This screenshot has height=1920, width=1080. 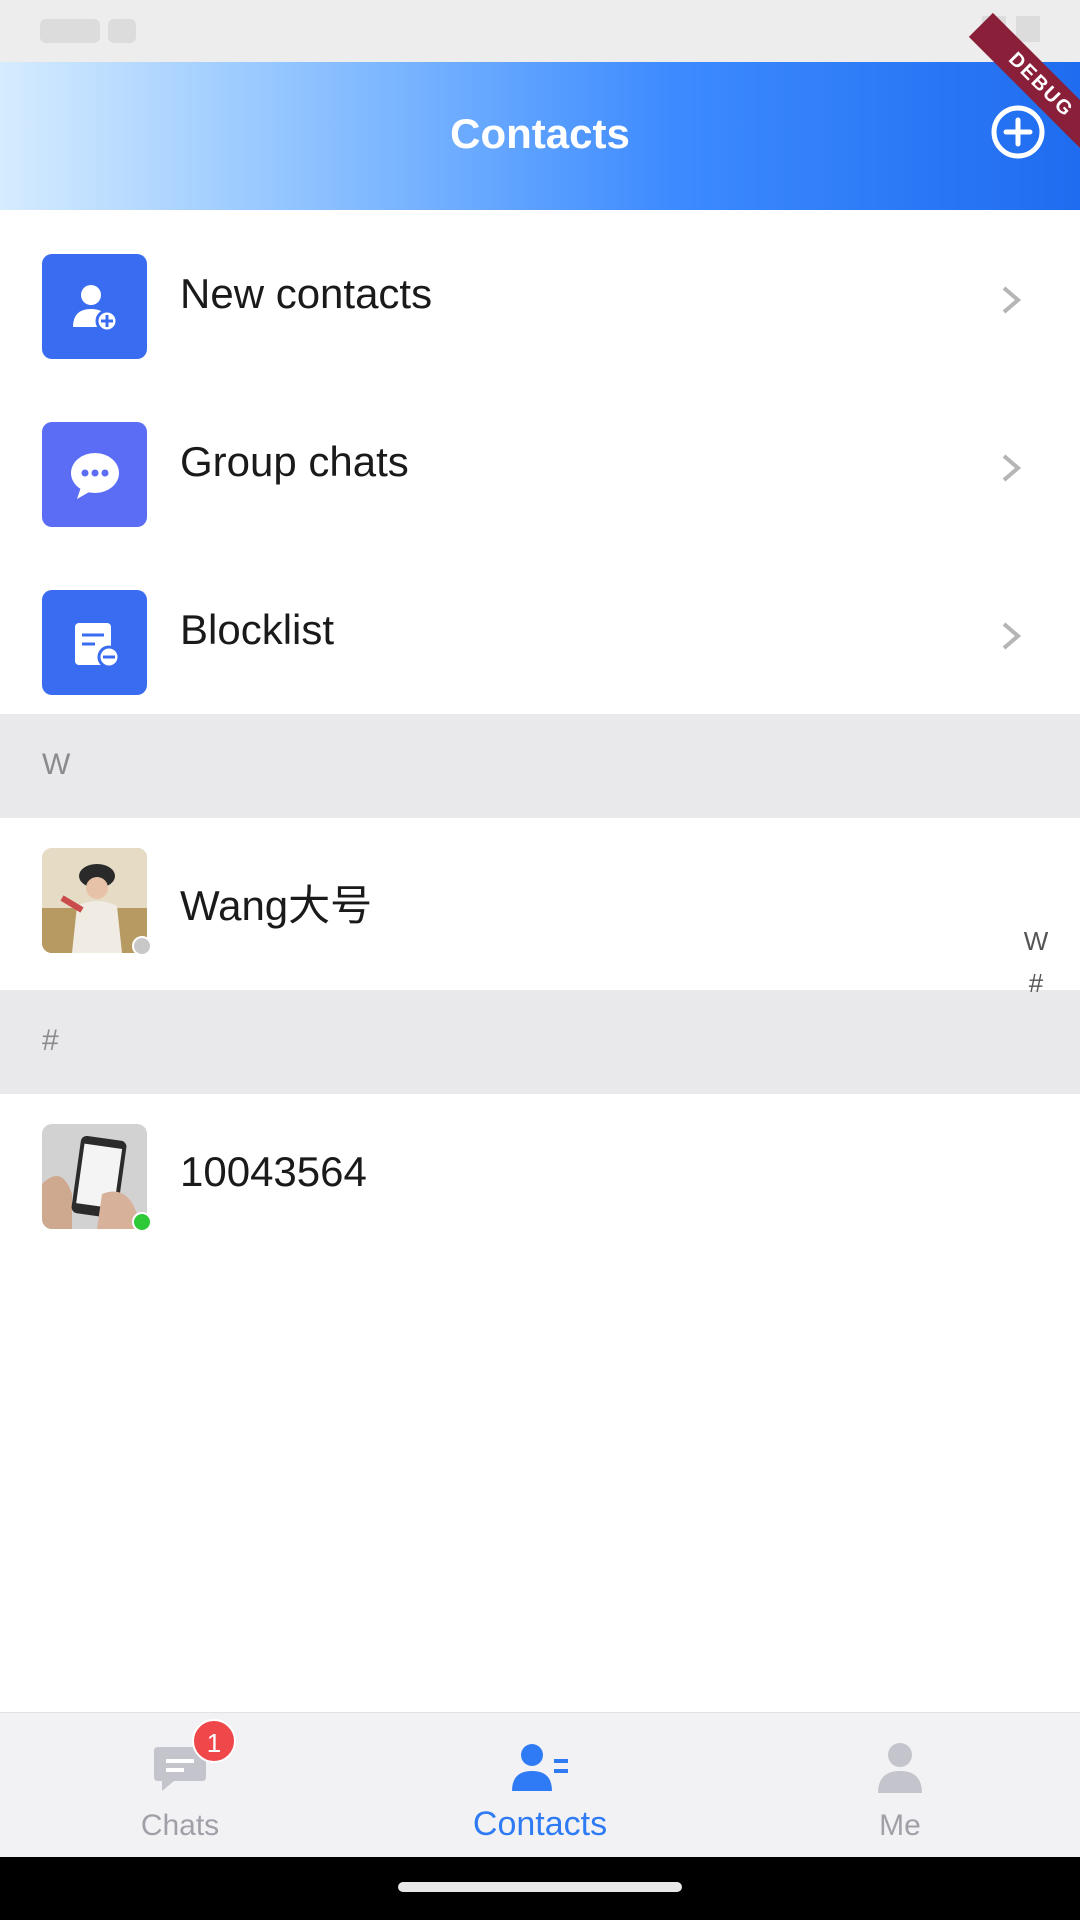 I want to click on menu-item-group-chats: Group chats, so click(x=540, y=462).